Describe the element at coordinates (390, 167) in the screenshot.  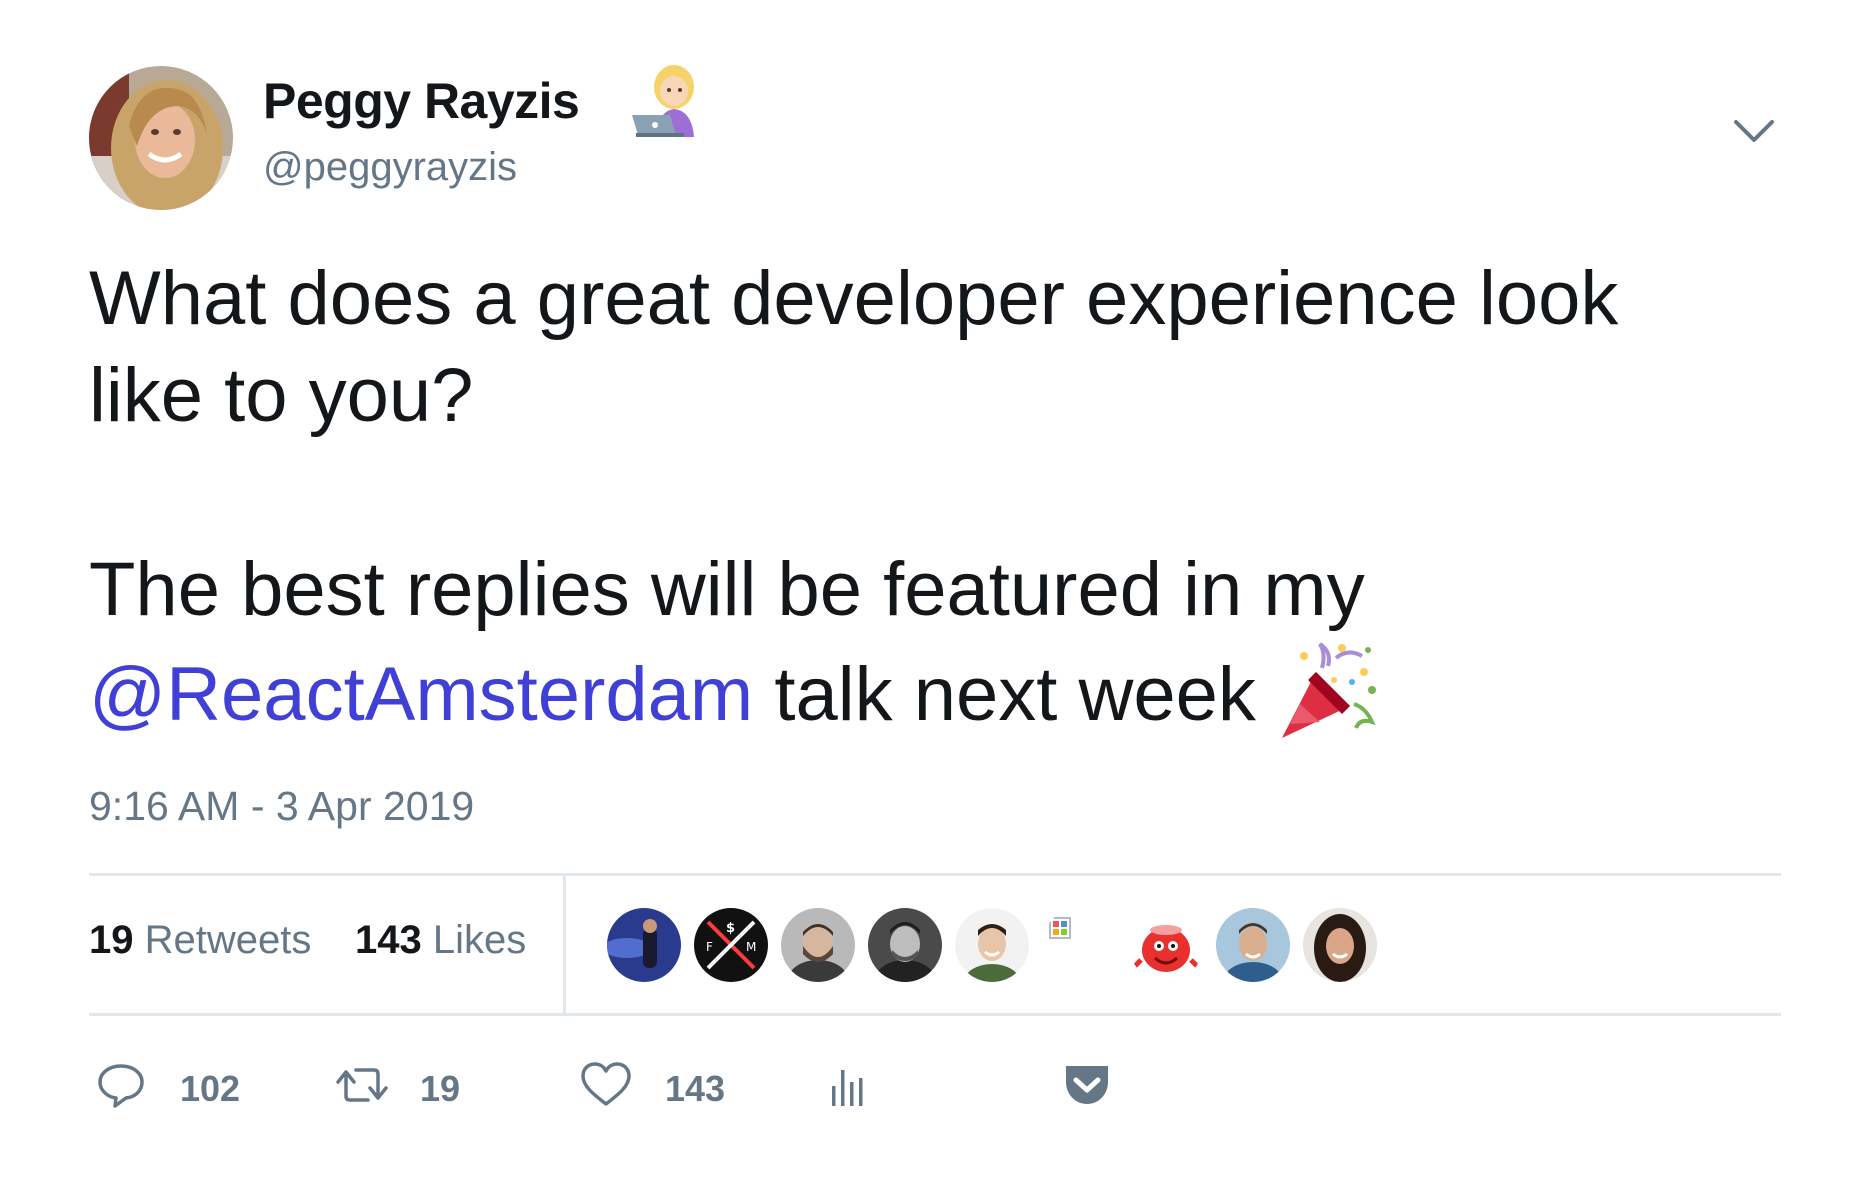
I see `author-handle: @peggyrayzis` at that location.